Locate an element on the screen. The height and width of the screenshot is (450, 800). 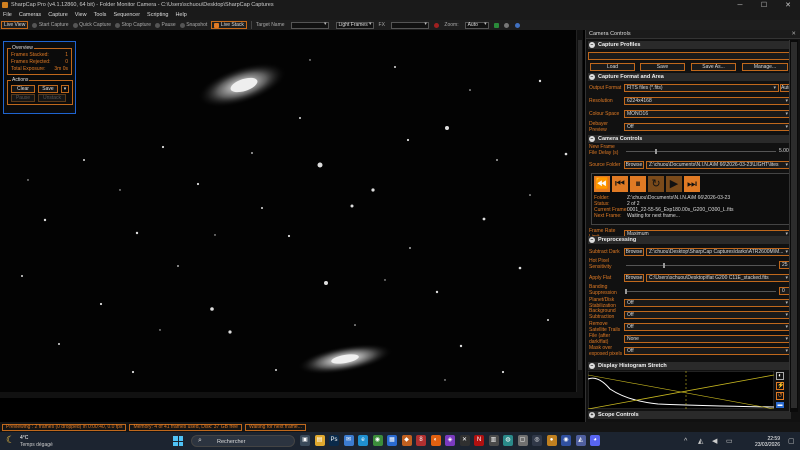
network-icon: ◭ is located at coordinates (700, 441).